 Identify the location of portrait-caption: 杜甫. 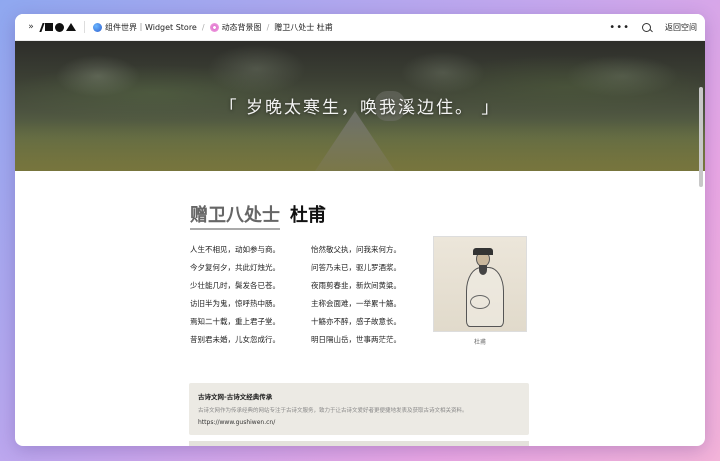
(479, 342).